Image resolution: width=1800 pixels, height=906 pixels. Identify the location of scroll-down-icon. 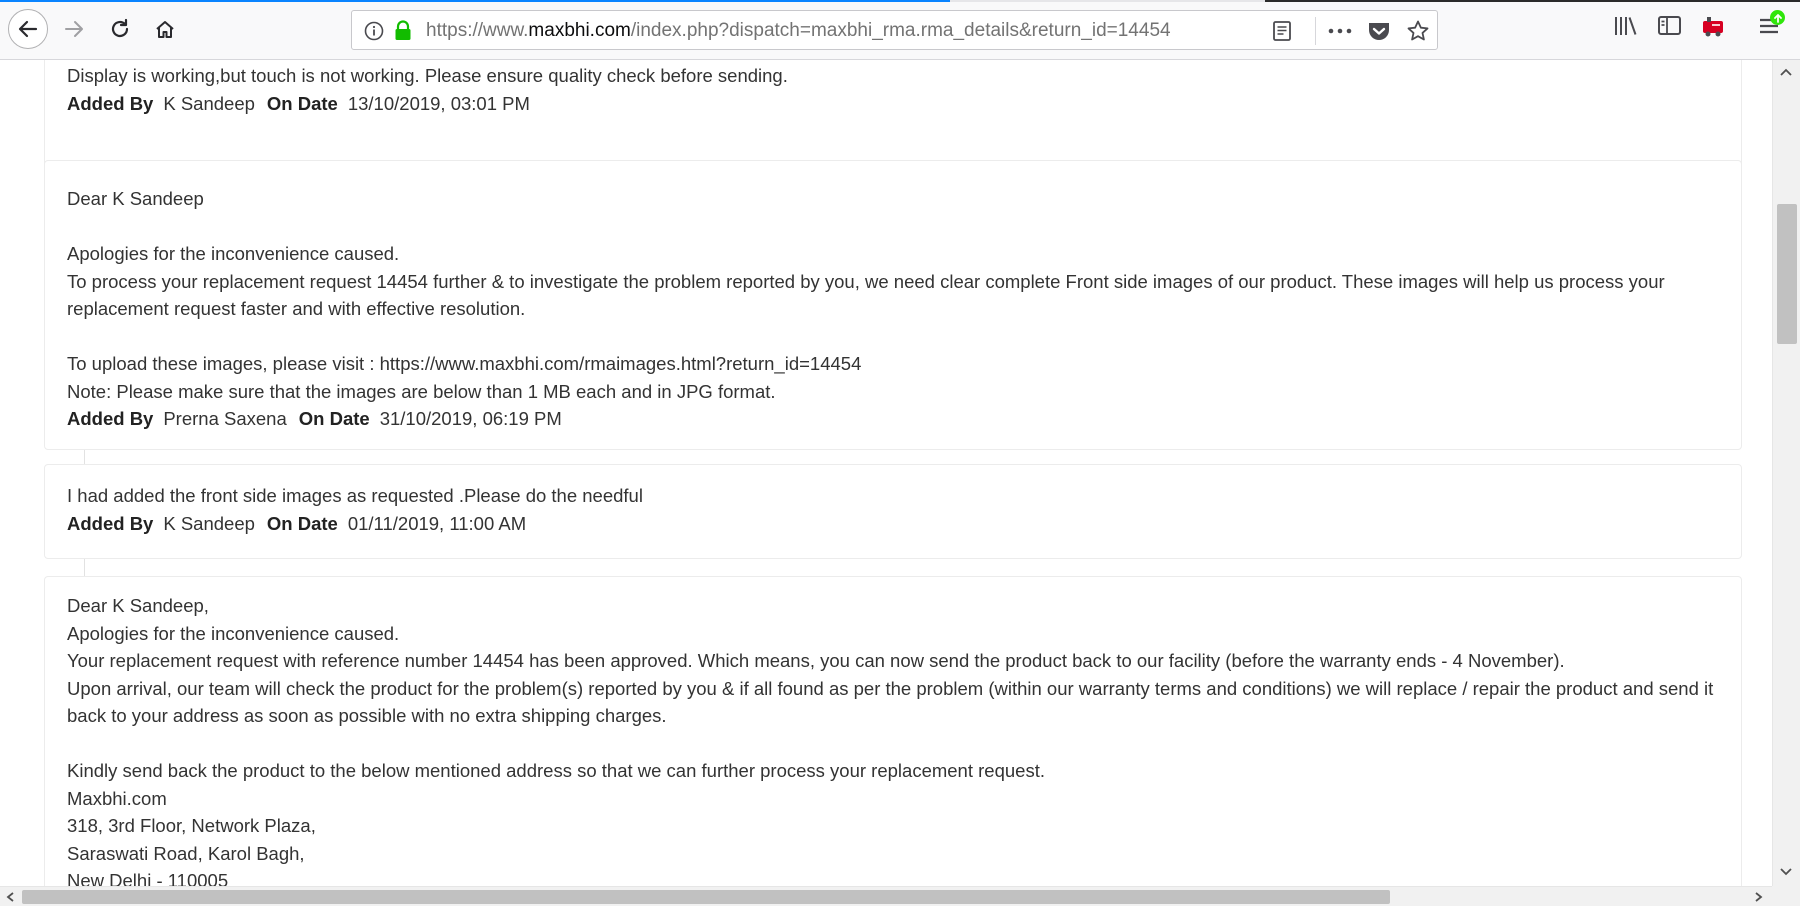
(1786, 872).